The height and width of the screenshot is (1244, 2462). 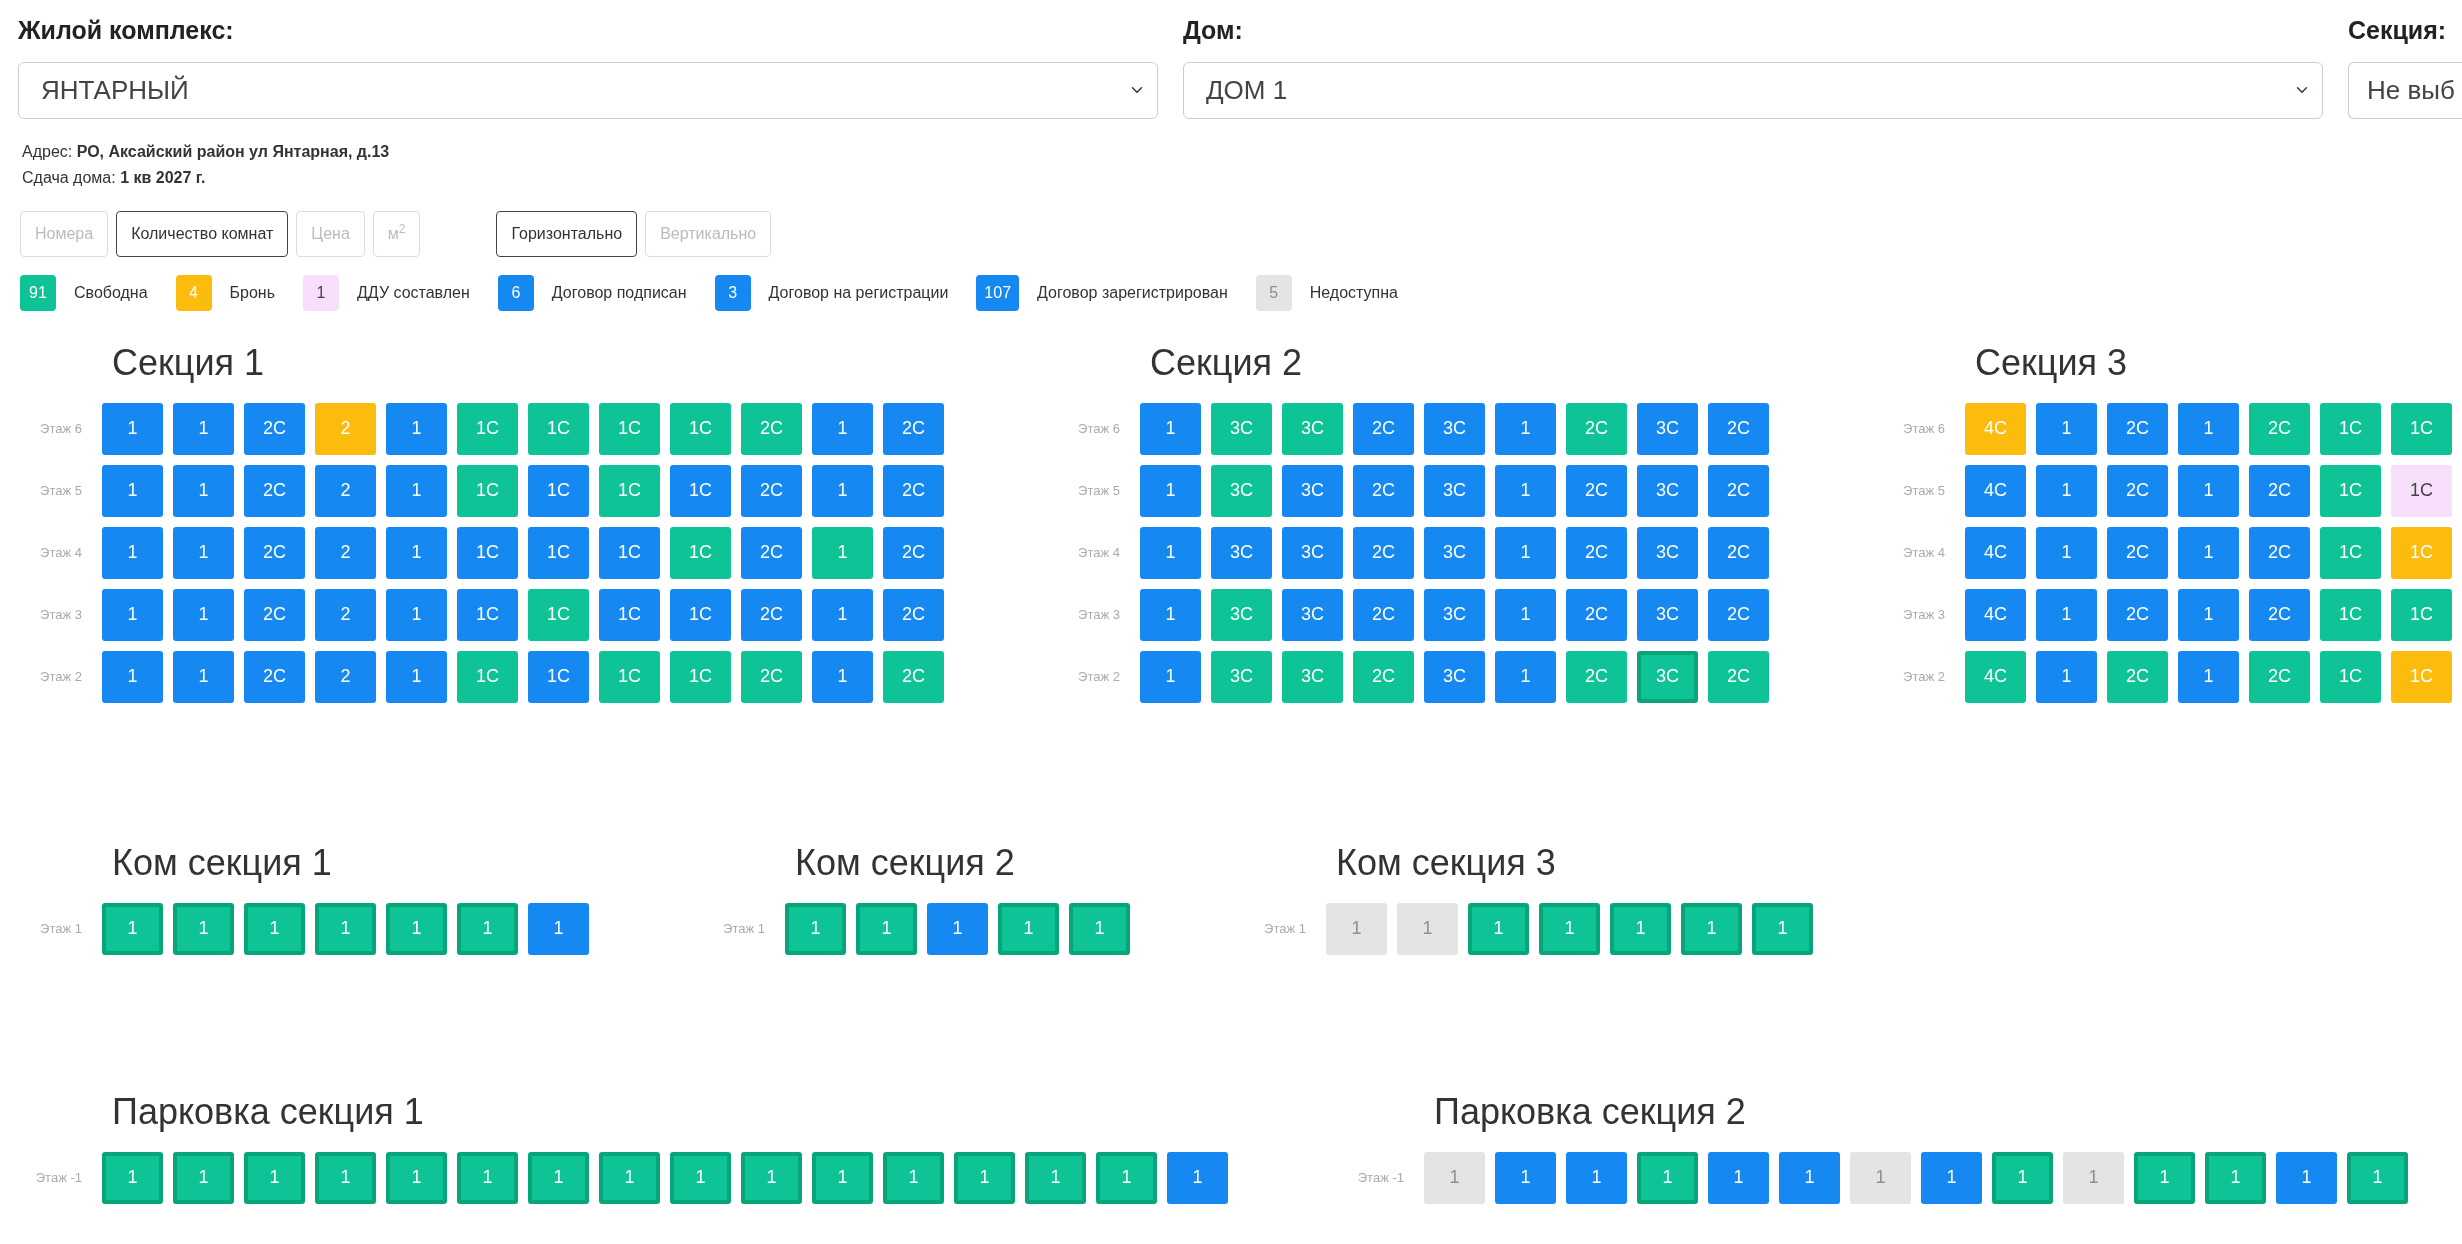 I want to click on orientation-button: Вертикально, so click(x=708, y=233).